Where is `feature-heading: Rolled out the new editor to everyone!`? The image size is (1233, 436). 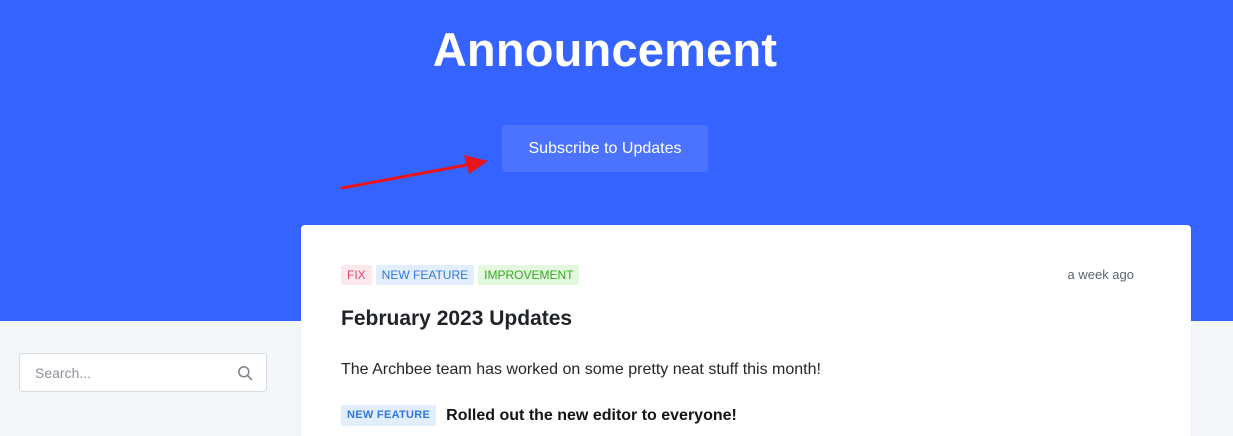
feature-heading: Rolled out the new editor to everyone! is located at coordinates (591, 415).